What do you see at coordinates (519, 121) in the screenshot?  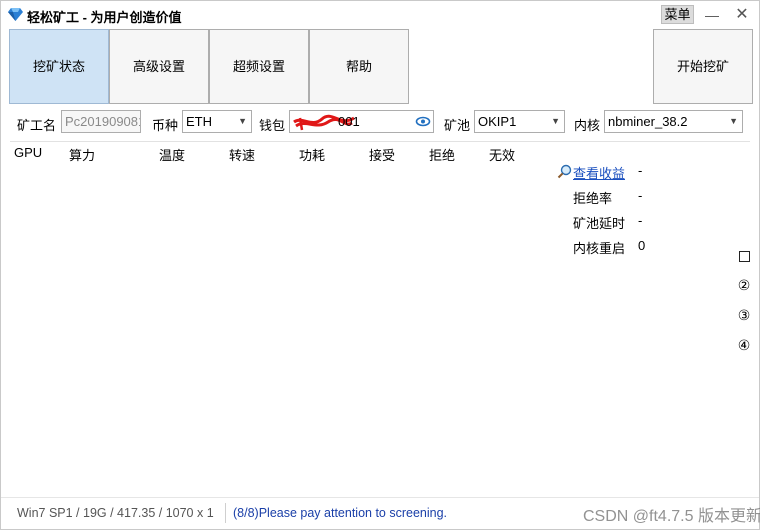 I see `pool-select: OKIP1 ▼` at bounding box center [519, 121].